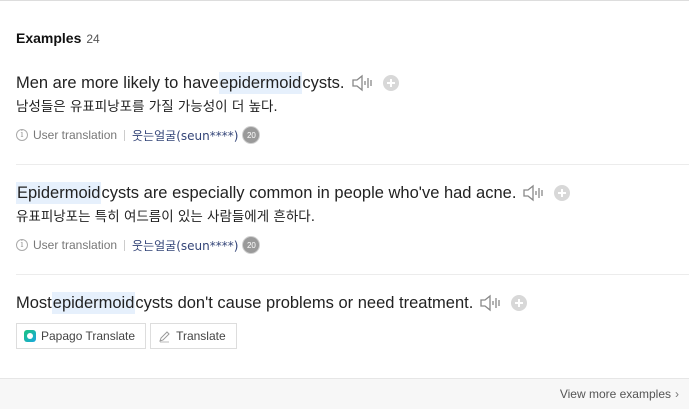  What do you see at coordinates (323, 83) in the screenshot?
I see `sentence-text-after: cysts.` at bounding box center [323, 83].